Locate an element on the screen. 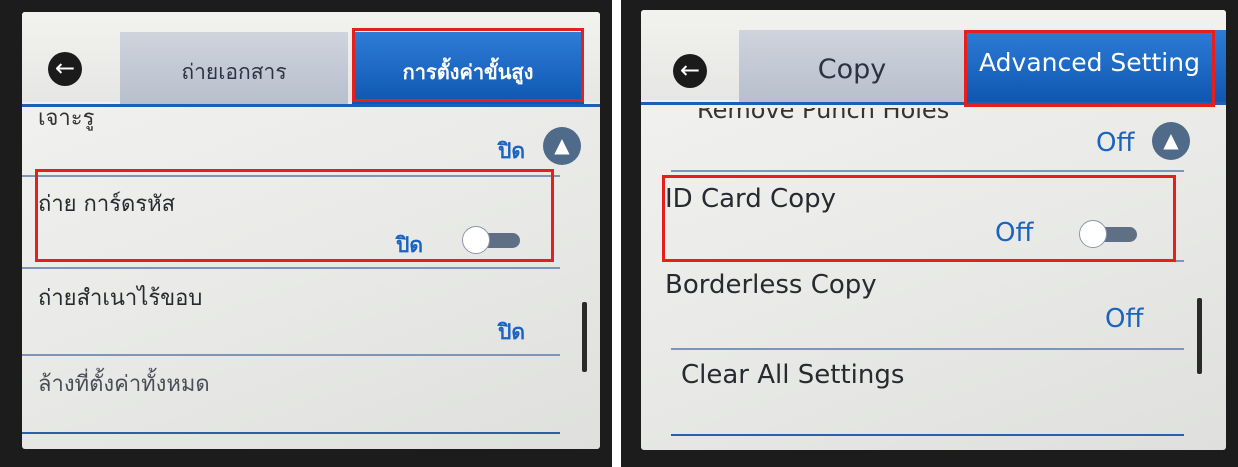 The height and width of the screenshot is (467, 1238). remove-punch-holes-value: Off is located at coordinates (1115, 143).